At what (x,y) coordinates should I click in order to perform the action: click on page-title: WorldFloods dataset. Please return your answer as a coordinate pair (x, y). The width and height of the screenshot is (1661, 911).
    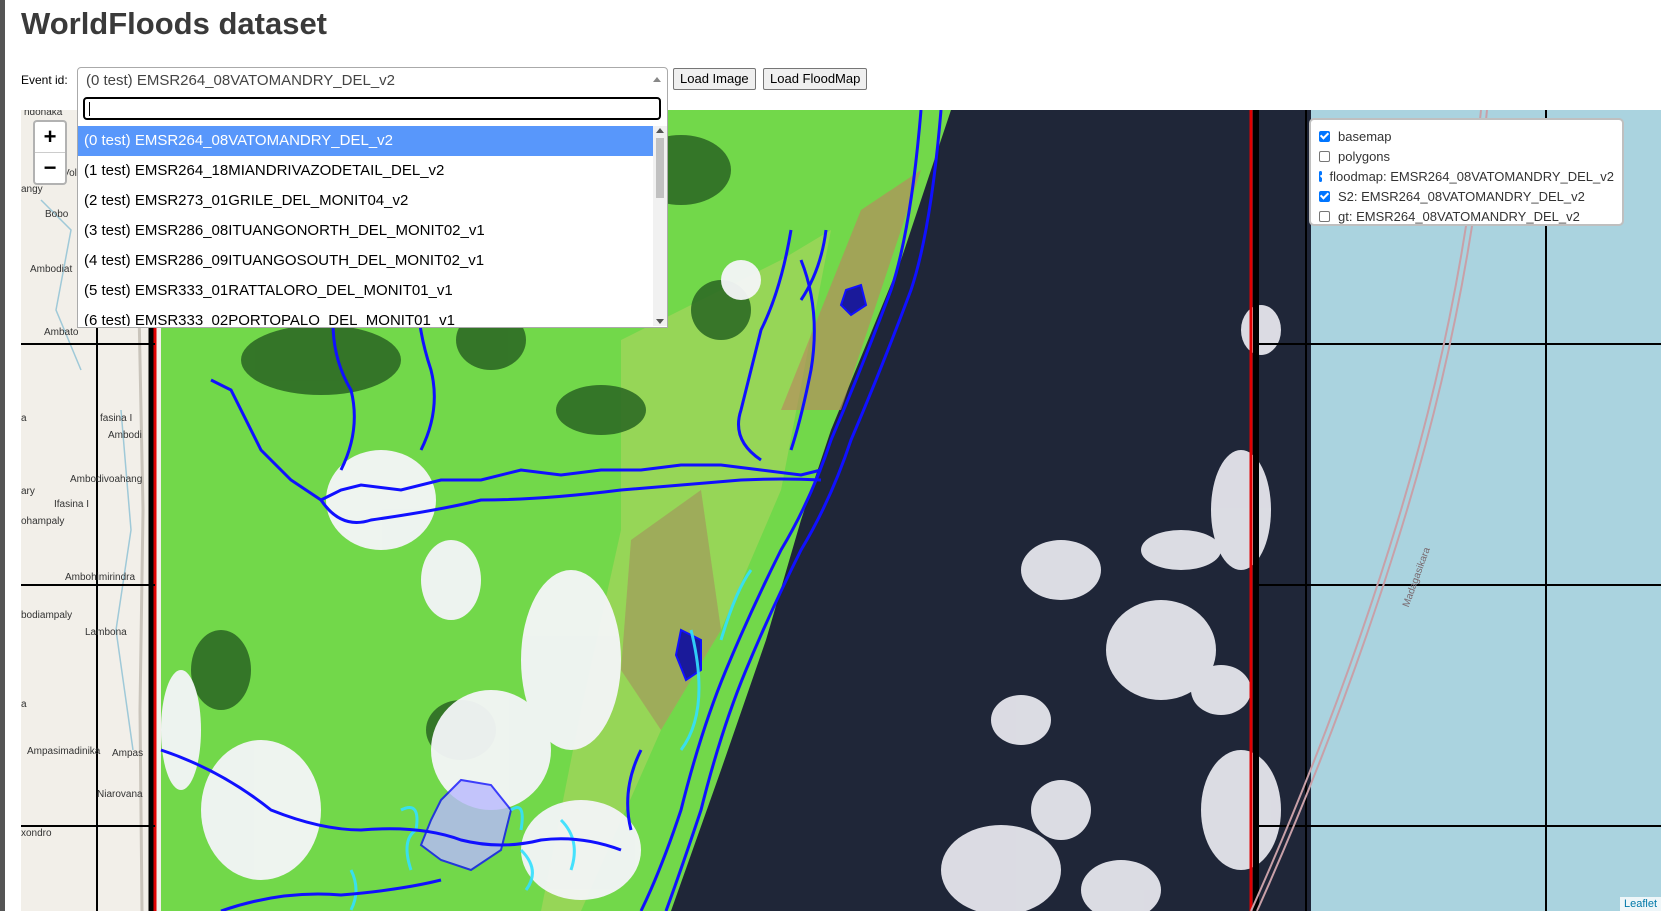
    Looking at the image, I should click on (174, 23).